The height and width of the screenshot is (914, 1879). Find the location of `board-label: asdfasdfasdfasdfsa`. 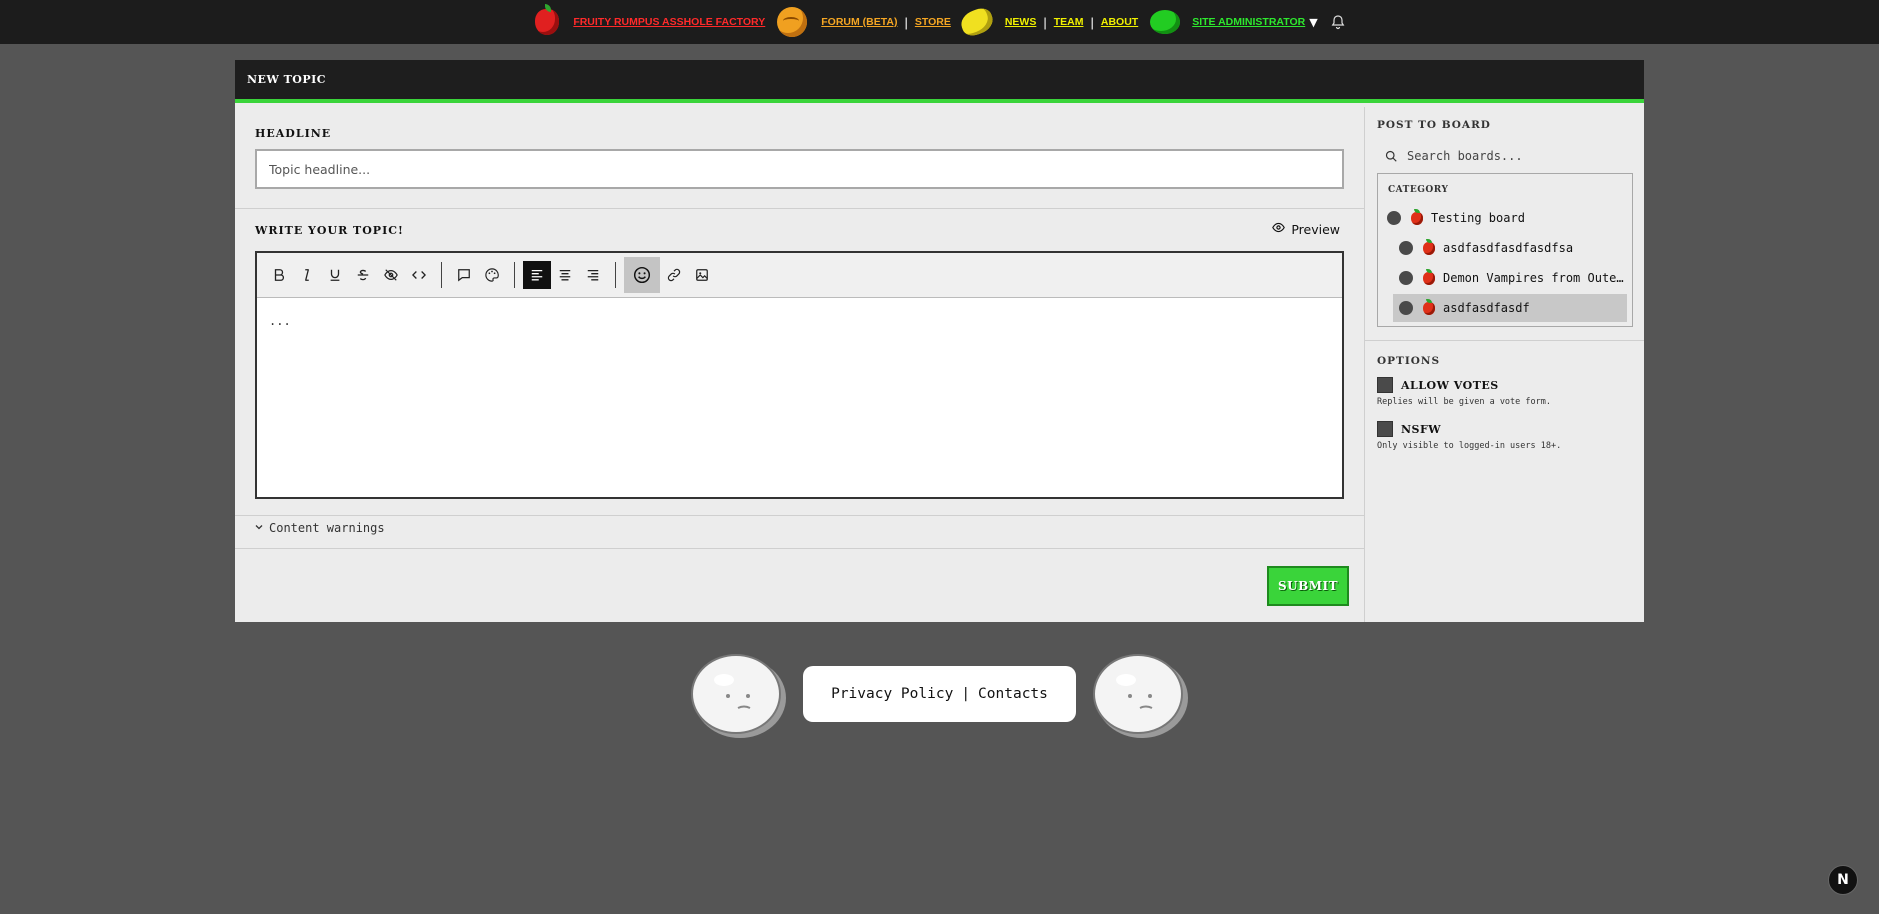

board-label: asdfasdfasdfasdfsa is located at coordinates (1508, 248).